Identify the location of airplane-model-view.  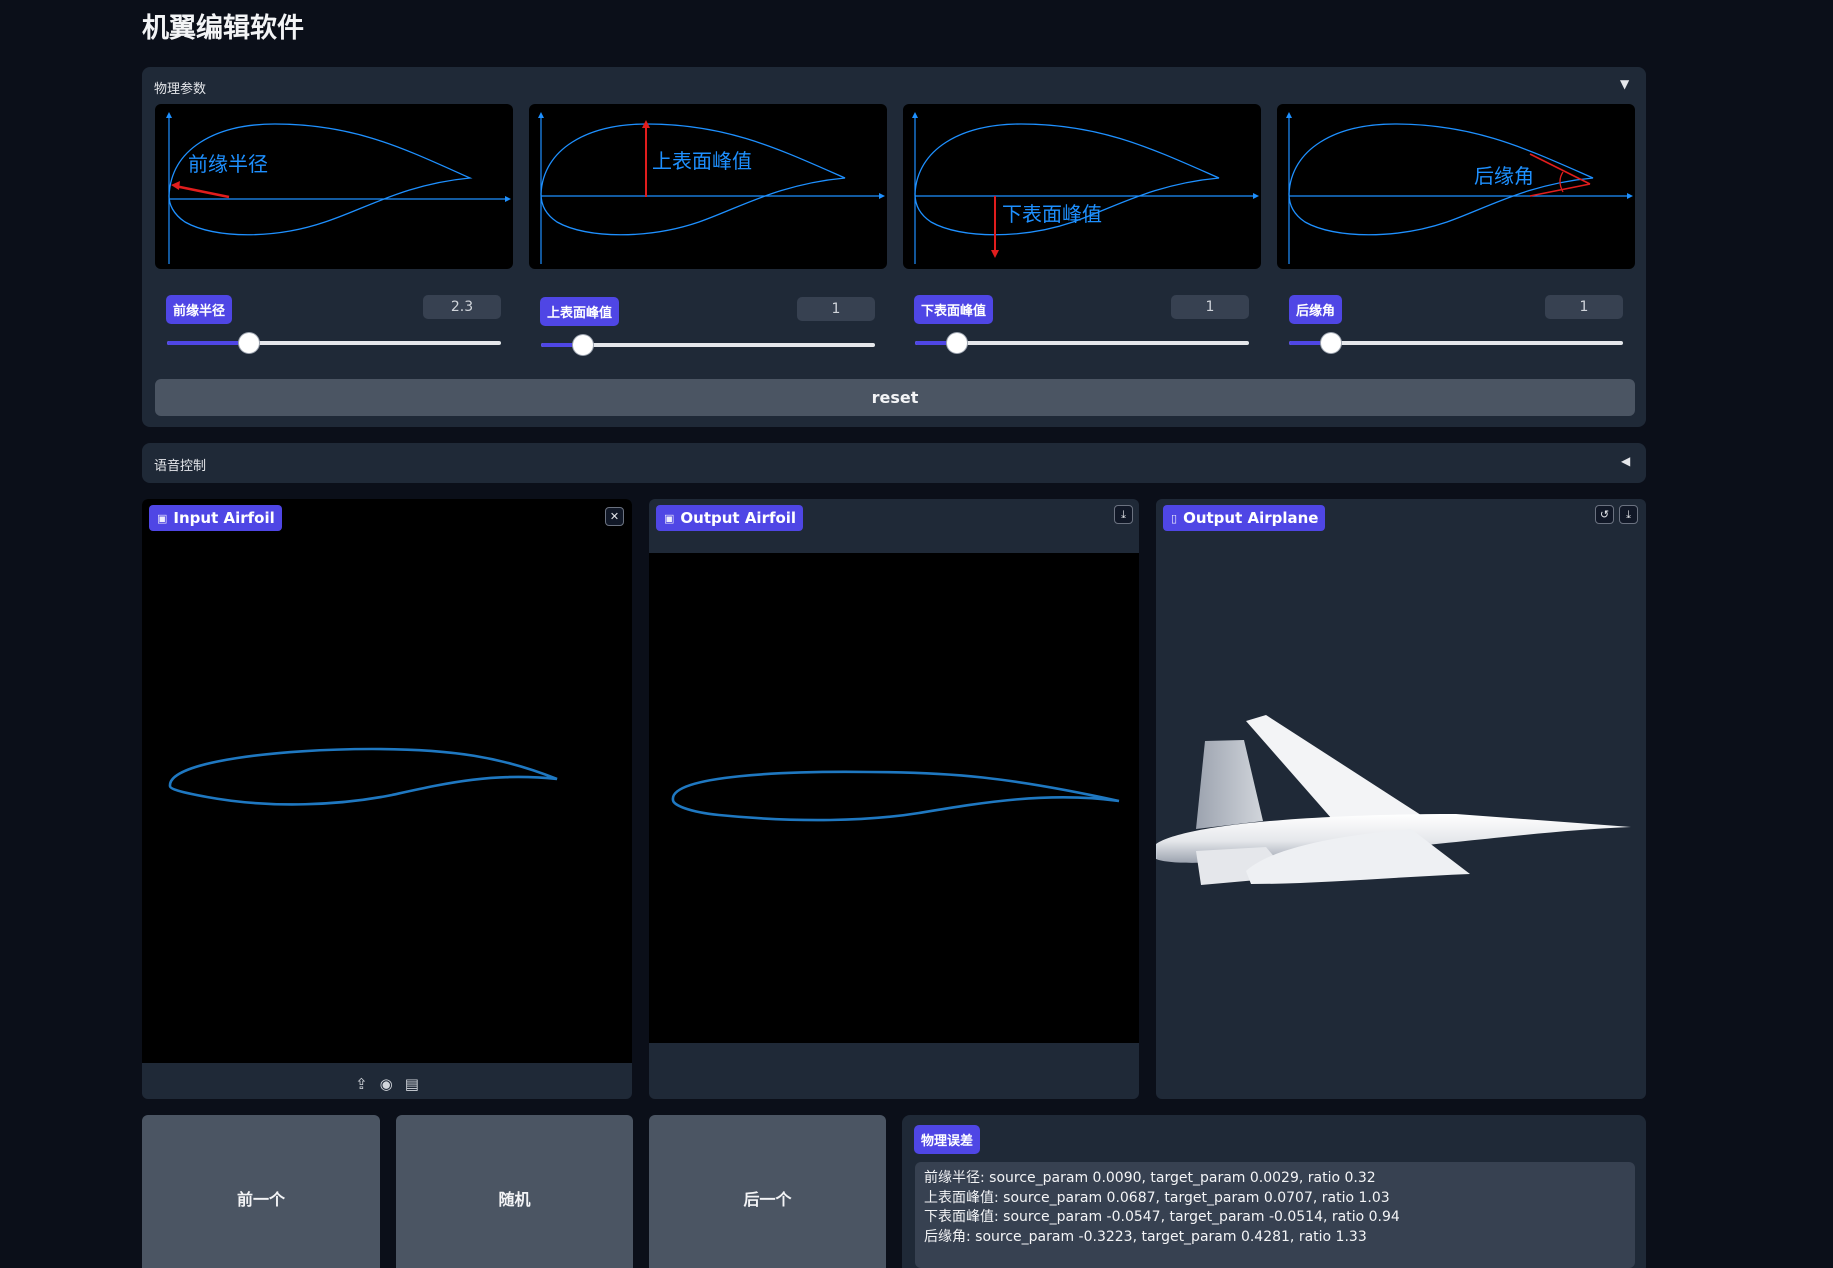
(1401, 799).